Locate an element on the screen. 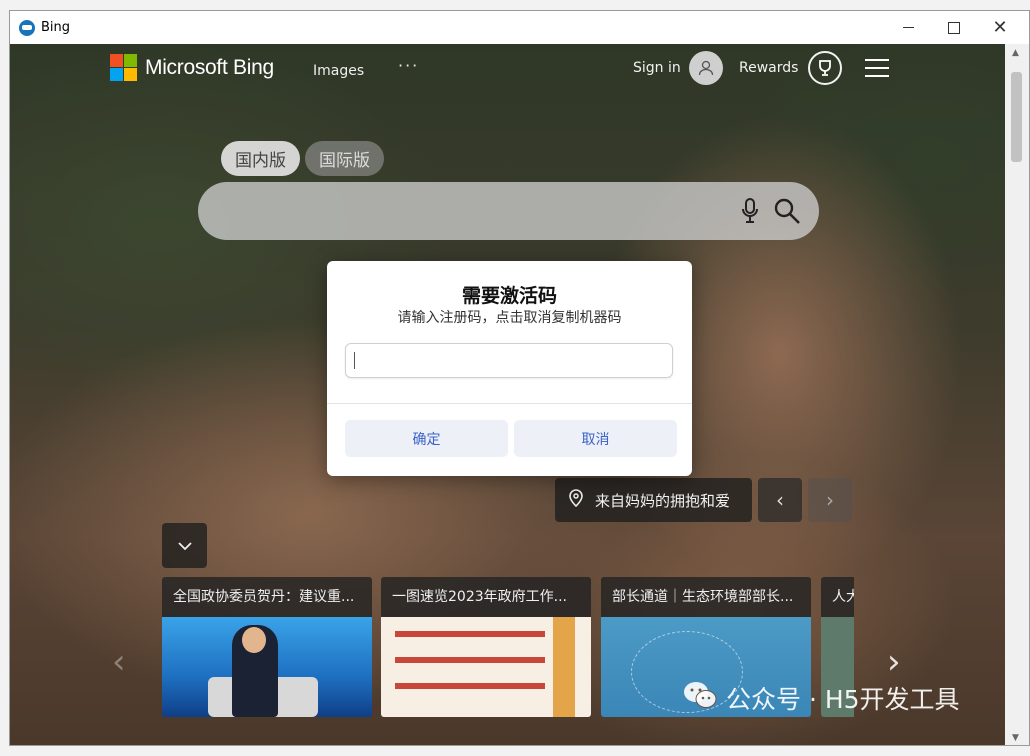 This screenshot has height=756, width=1030. chevron-left-icon: ‹ is located at coordinates (780, 500).